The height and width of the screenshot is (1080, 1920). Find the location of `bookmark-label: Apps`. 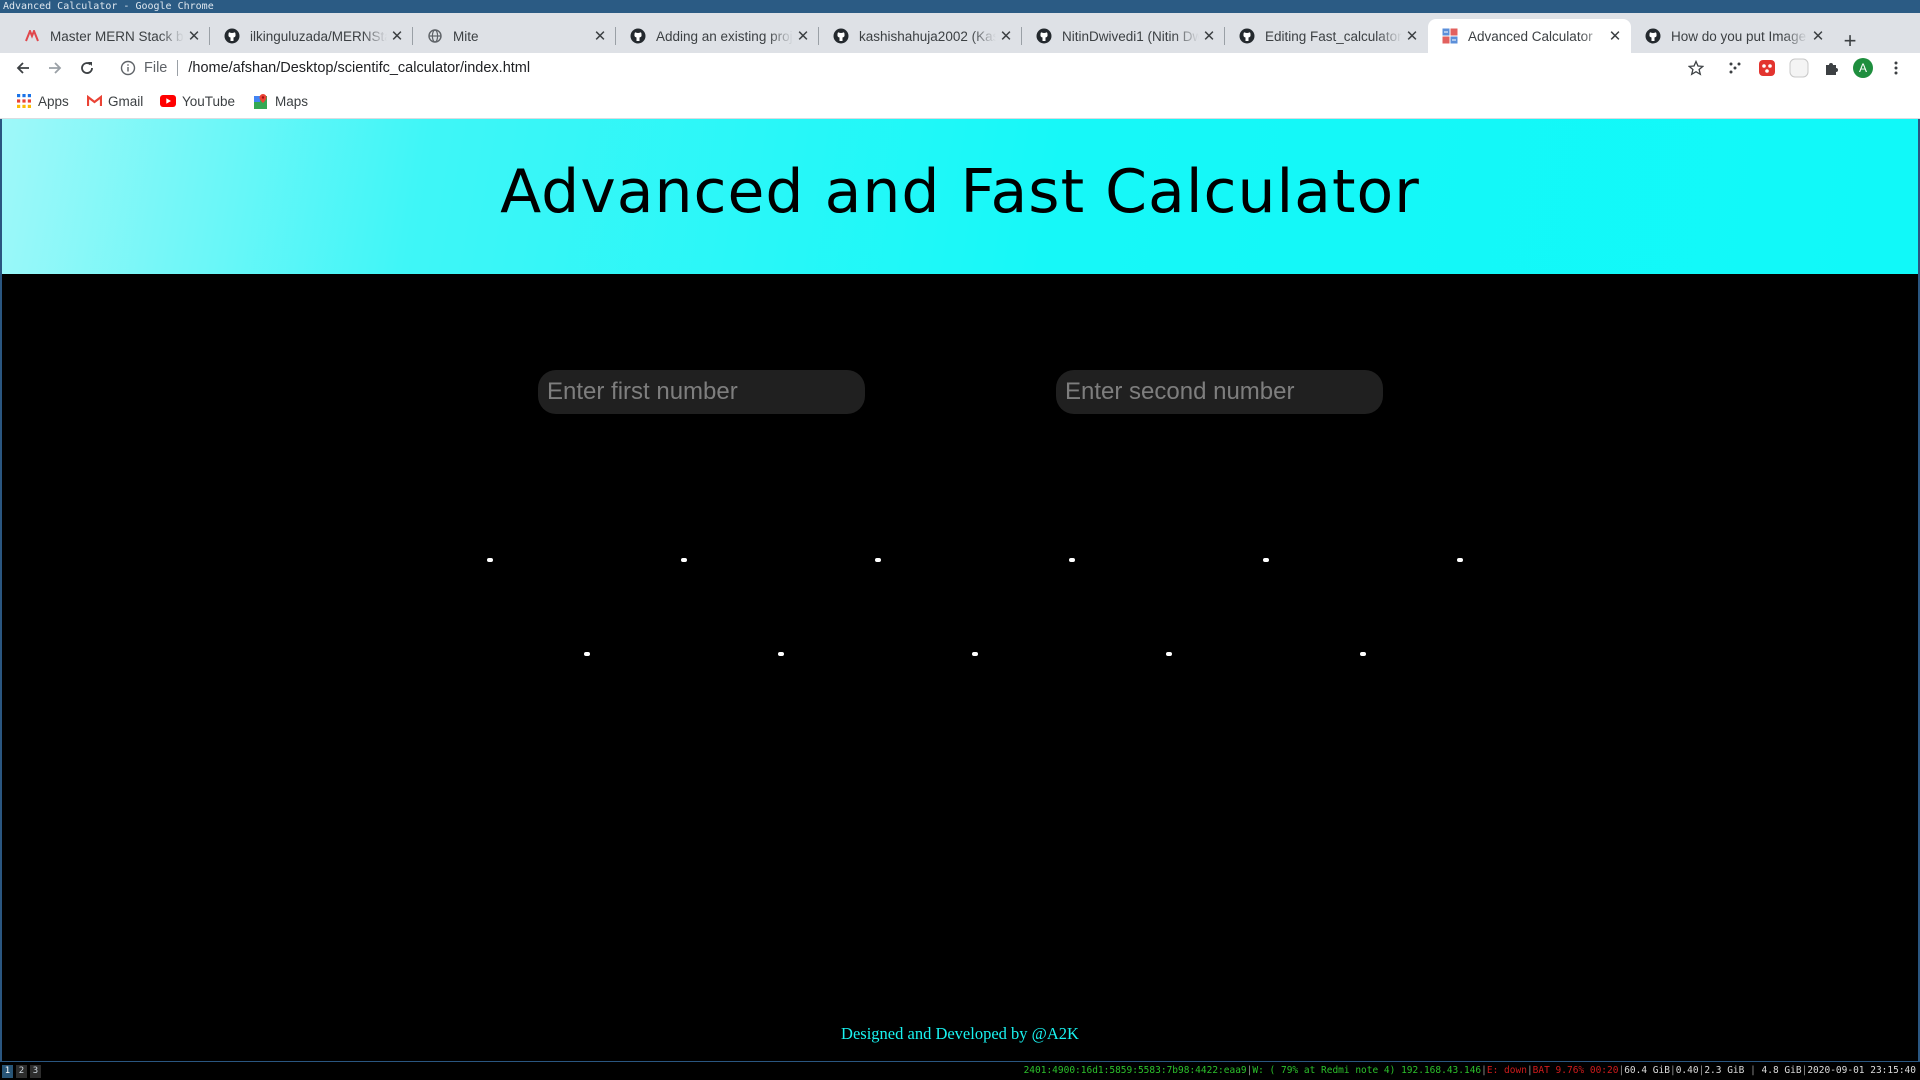

bookmark-label: Apps is located at coordinates (53, 101).